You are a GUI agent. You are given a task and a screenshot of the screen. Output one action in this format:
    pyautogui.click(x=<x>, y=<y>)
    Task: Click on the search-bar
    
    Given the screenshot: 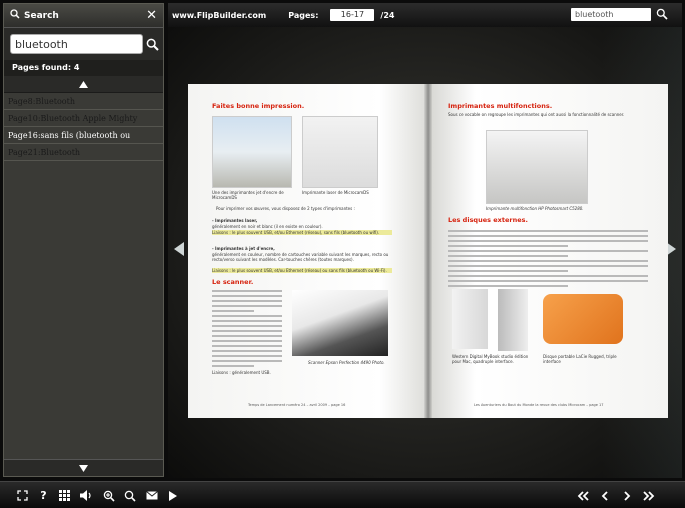 What is the action you would take?
    pyautogui.click(x=83, y=44)
    